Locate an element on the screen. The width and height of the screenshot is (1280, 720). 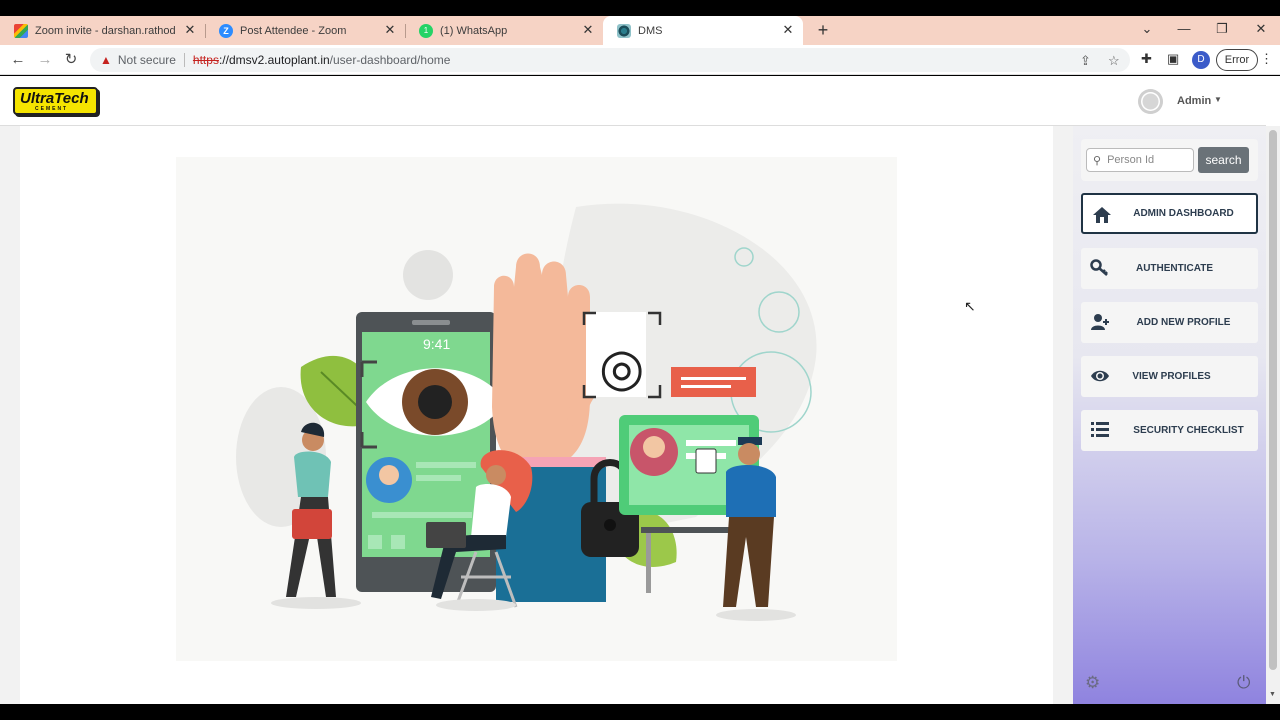
tab-zoom: Z Post Attendee - Zoom ✕ is located at coordinates (305, 30).